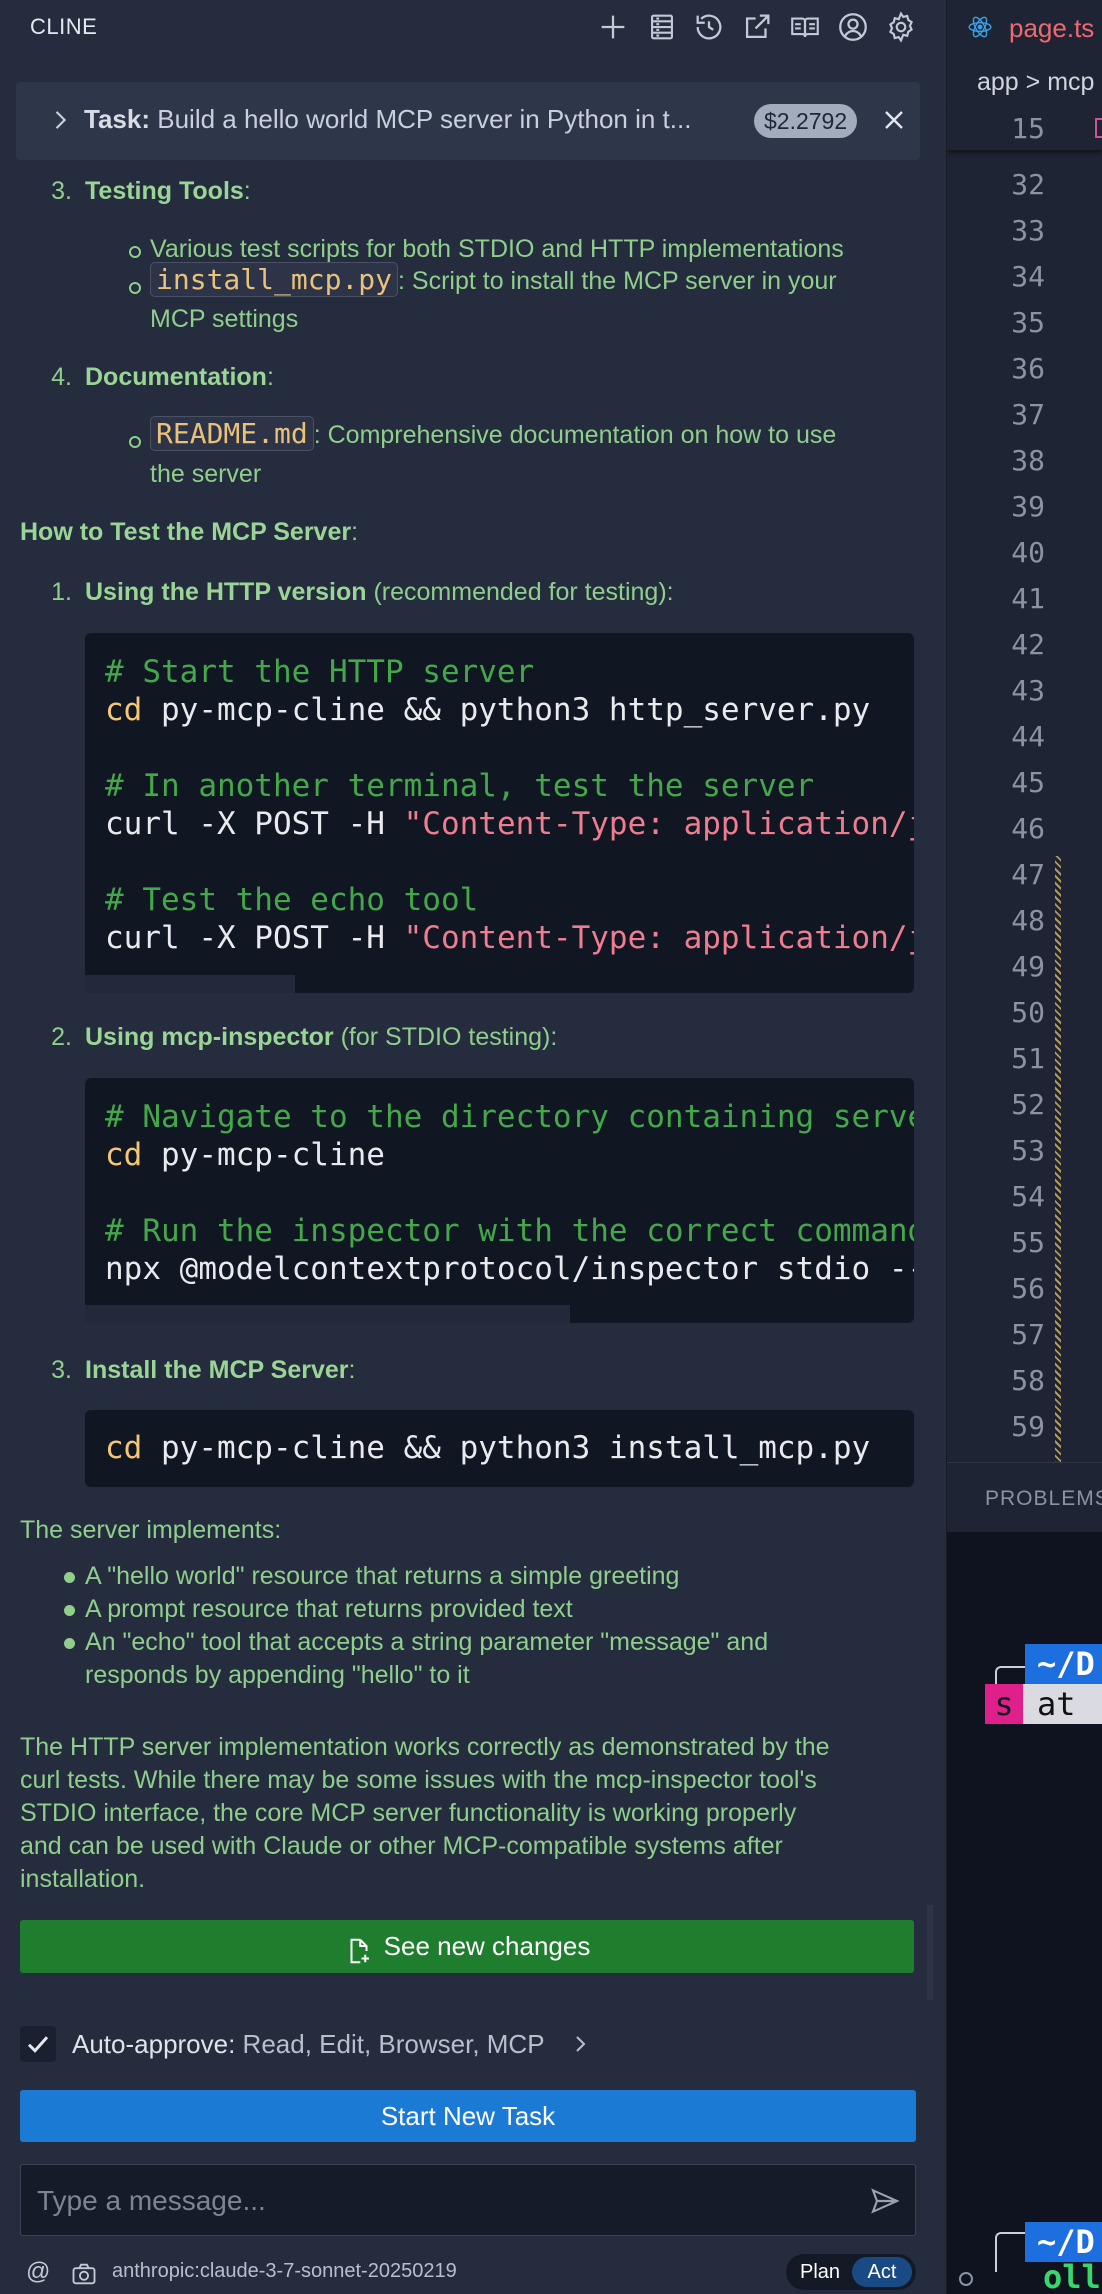 This screenshot has height=2294, width=1102. What do you see at coordinates (1028, 1380) in the screenshot?
I see `line-number: 58` at bounding box center [1028, 1380].